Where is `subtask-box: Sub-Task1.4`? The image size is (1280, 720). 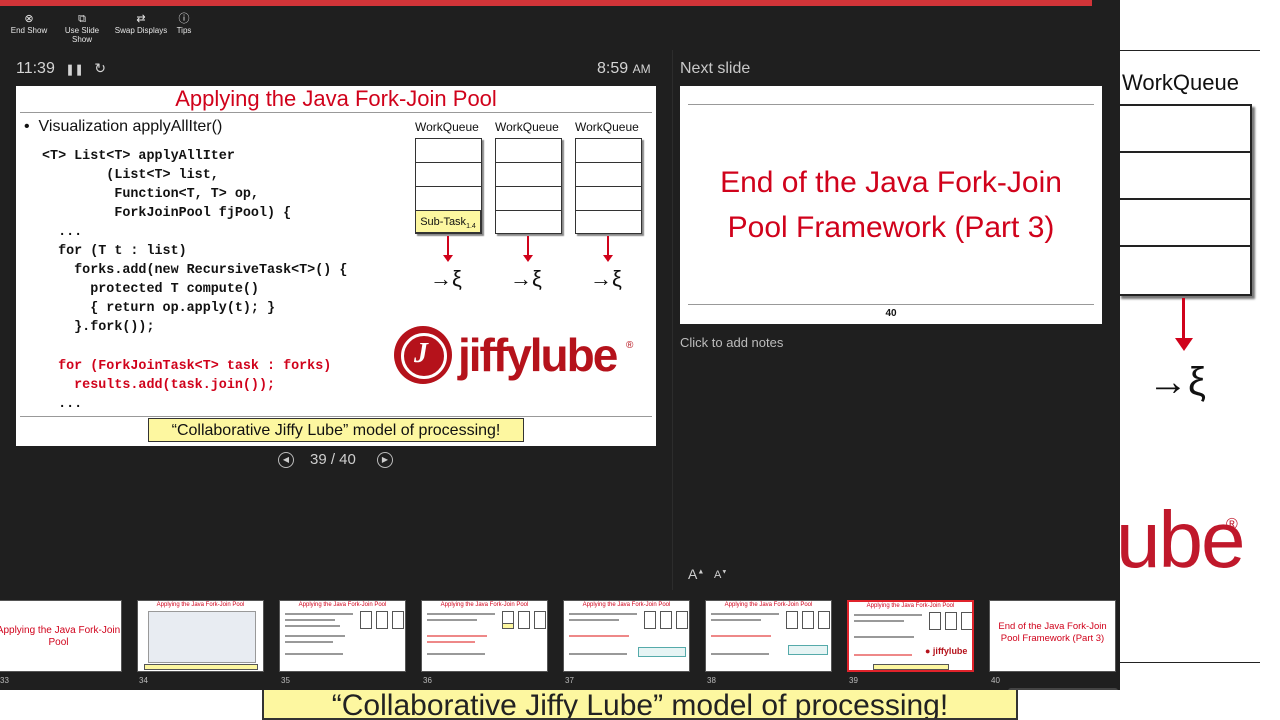 subtask-box: Sub-Task1.4 is located at coordinates (448, 221).